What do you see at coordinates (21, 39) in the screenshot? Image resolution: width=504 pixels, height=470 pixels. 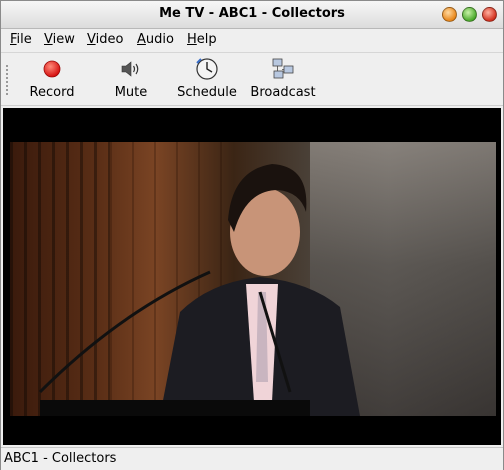 I see `menu-file: File` at bounding box center [21, 39].